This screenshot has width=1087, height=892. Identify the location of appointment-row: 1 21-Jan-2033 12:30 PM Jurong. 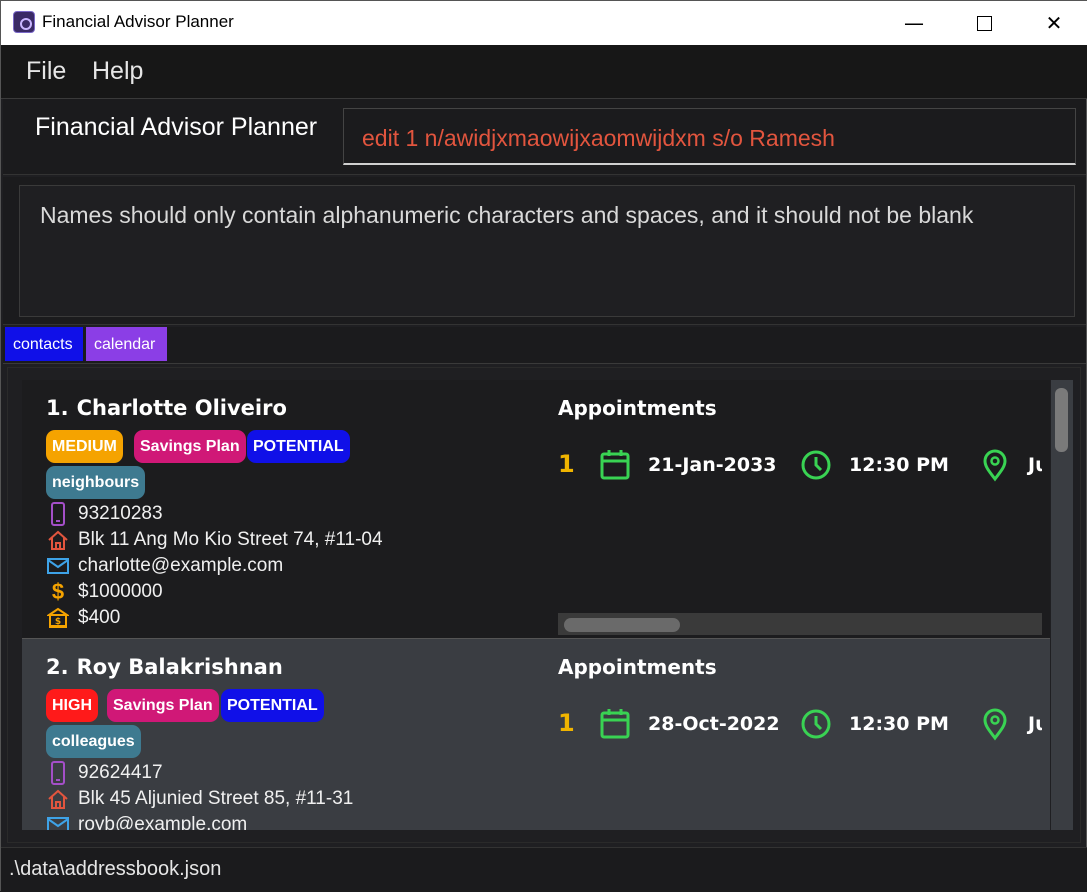
(800, 466).